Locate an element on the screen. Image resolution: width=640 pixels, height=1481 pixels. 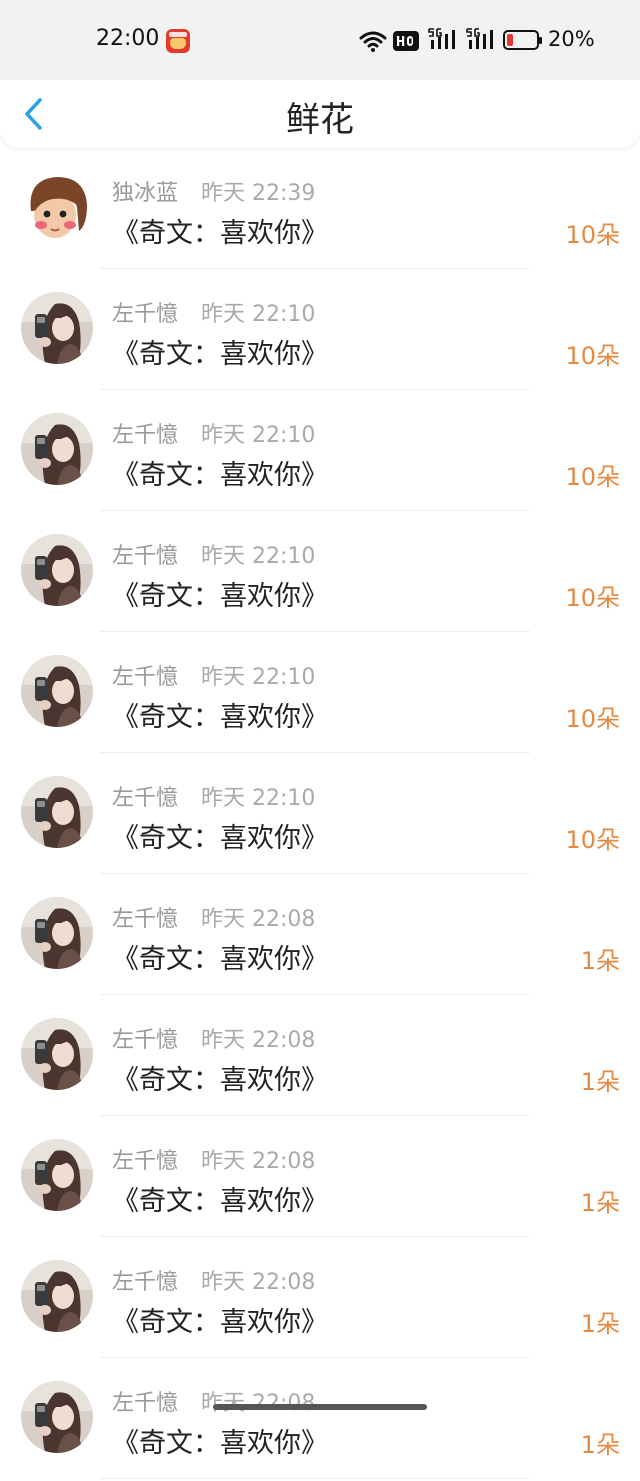
cartoon-girl-avatar is located at coordinates (57, 207).